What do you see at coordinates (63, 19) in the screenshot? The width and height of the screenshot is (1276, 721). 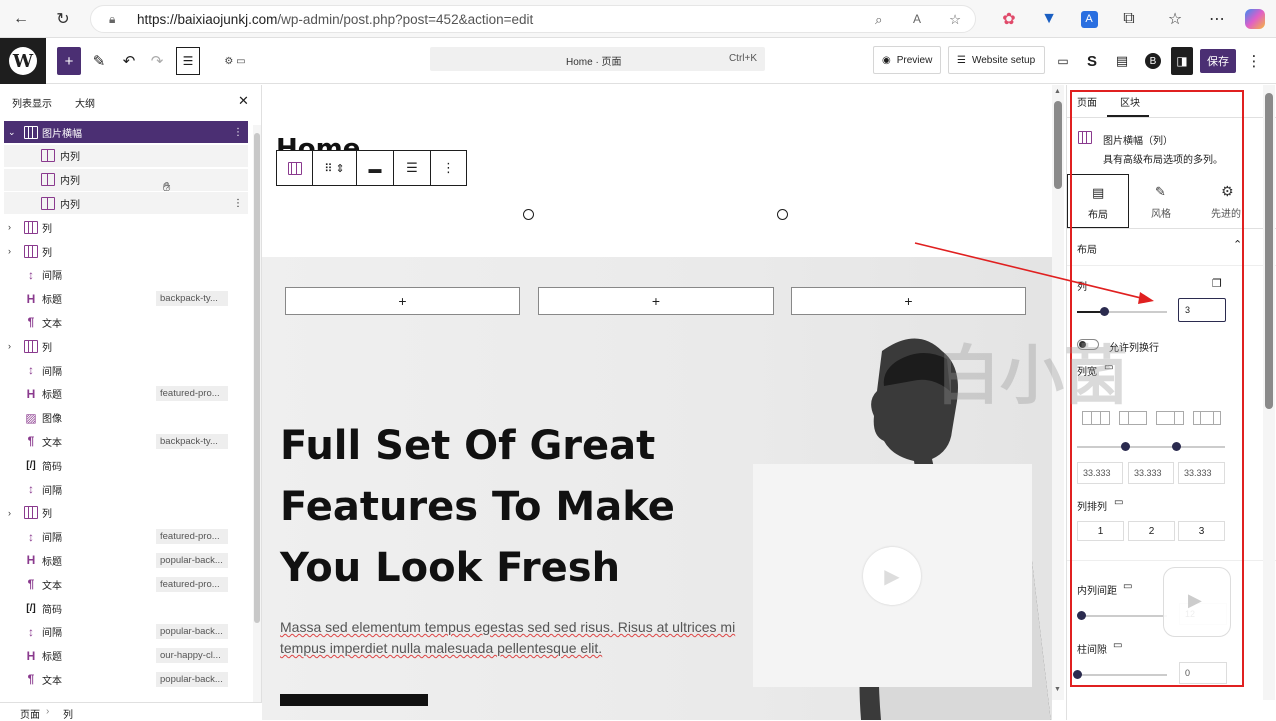 I see `refresh-icon: ↻` at bounding box center [63, 19].